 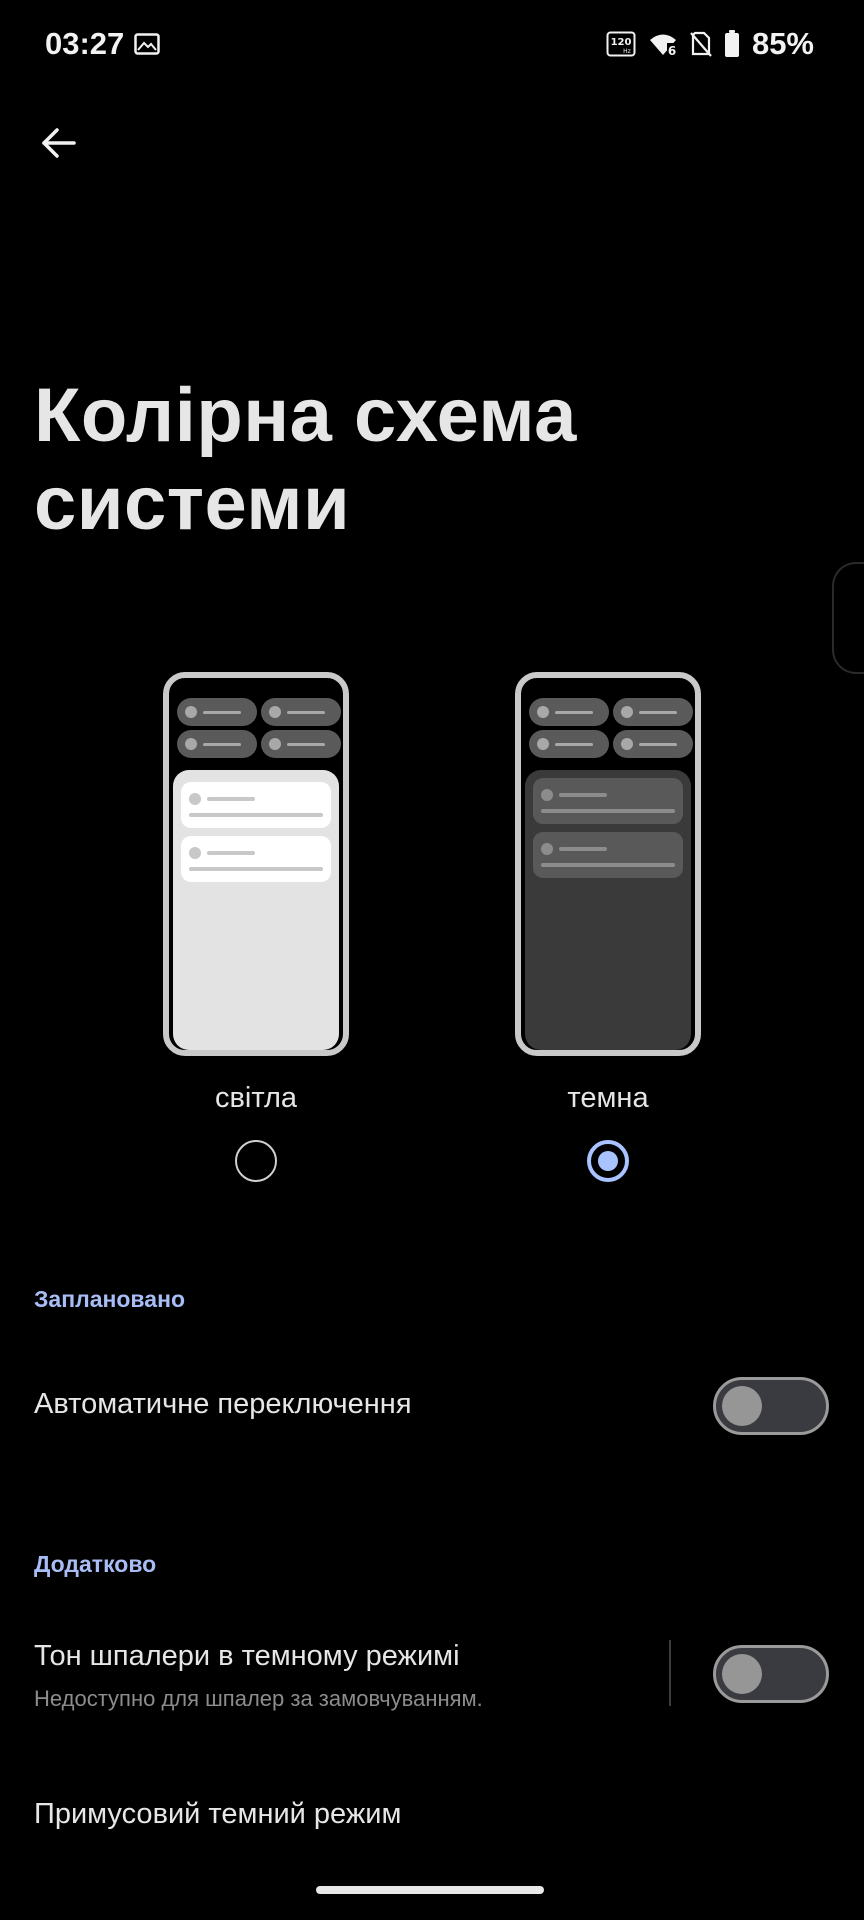 I want to click on battery-percent: 85%, so click(x=782, y=43).